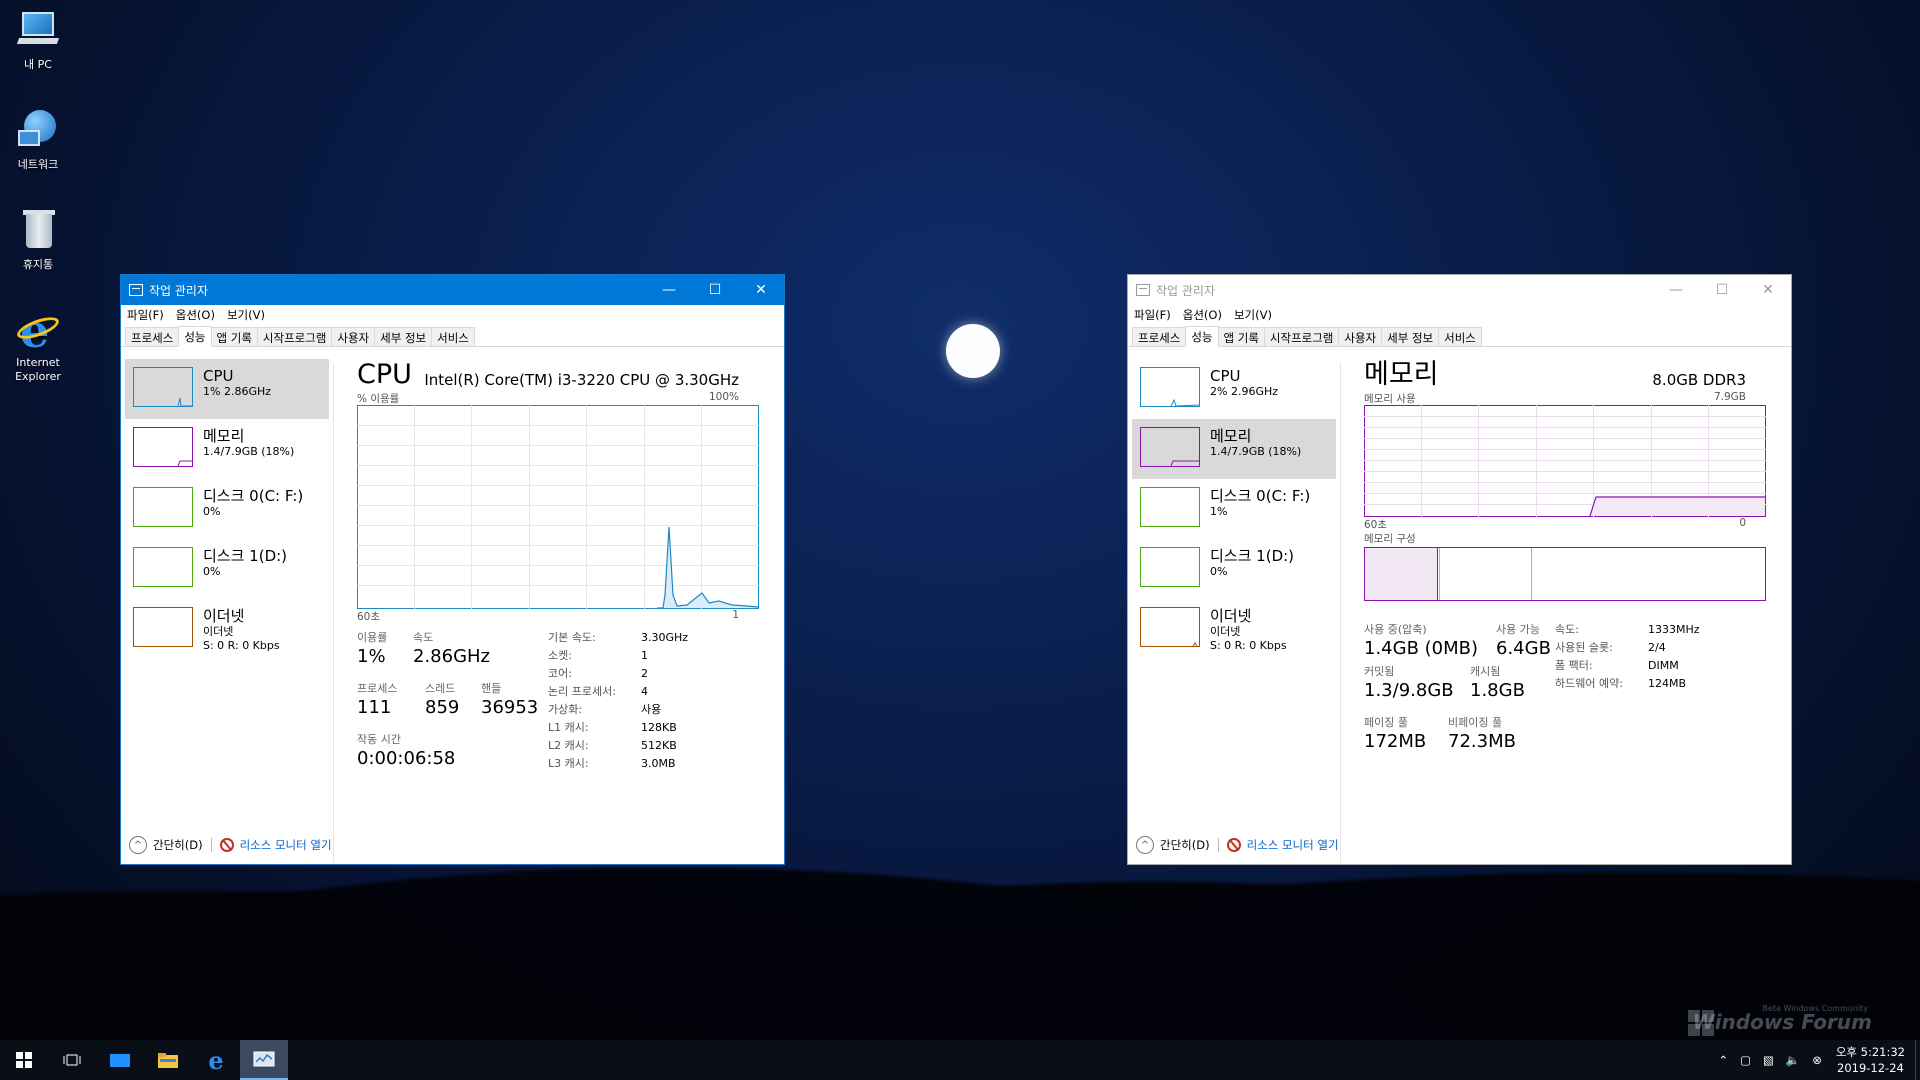 The height and width of the screenshot is (1080, 1920). Describe the element at coordinates (38, 240) in the screenshot. I see `desktop-icon-recycle-bin: 휴지통` at that location.